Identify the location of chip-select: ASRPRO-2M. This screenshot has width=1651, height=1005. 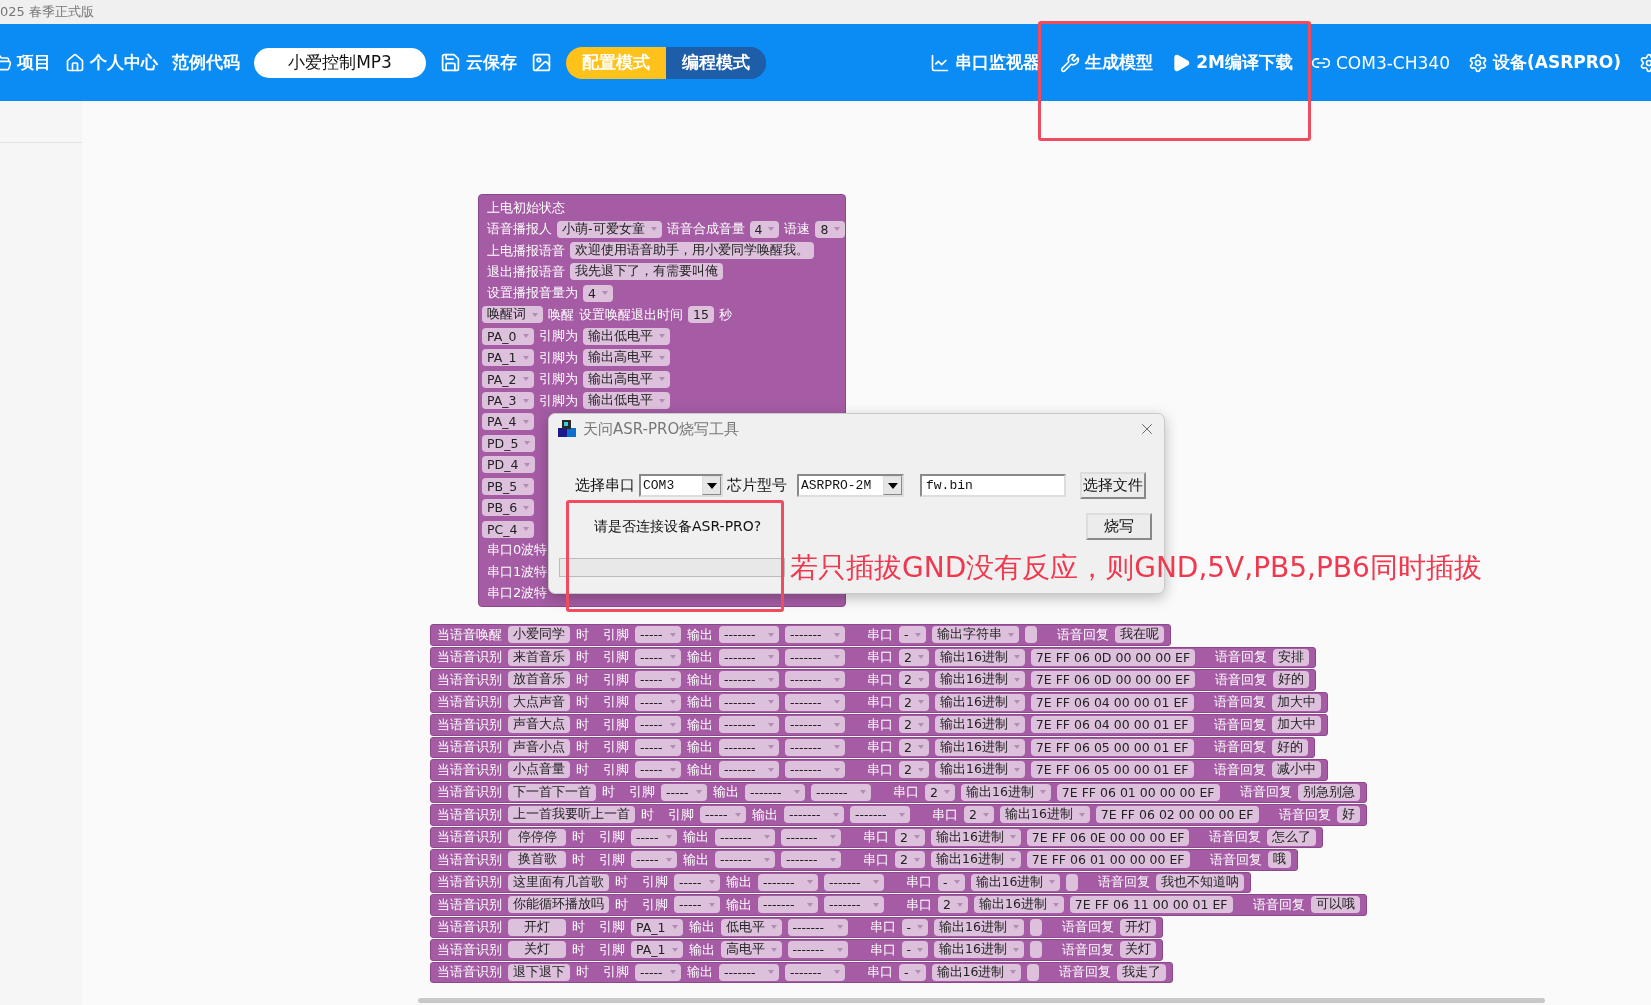
(850, 485).